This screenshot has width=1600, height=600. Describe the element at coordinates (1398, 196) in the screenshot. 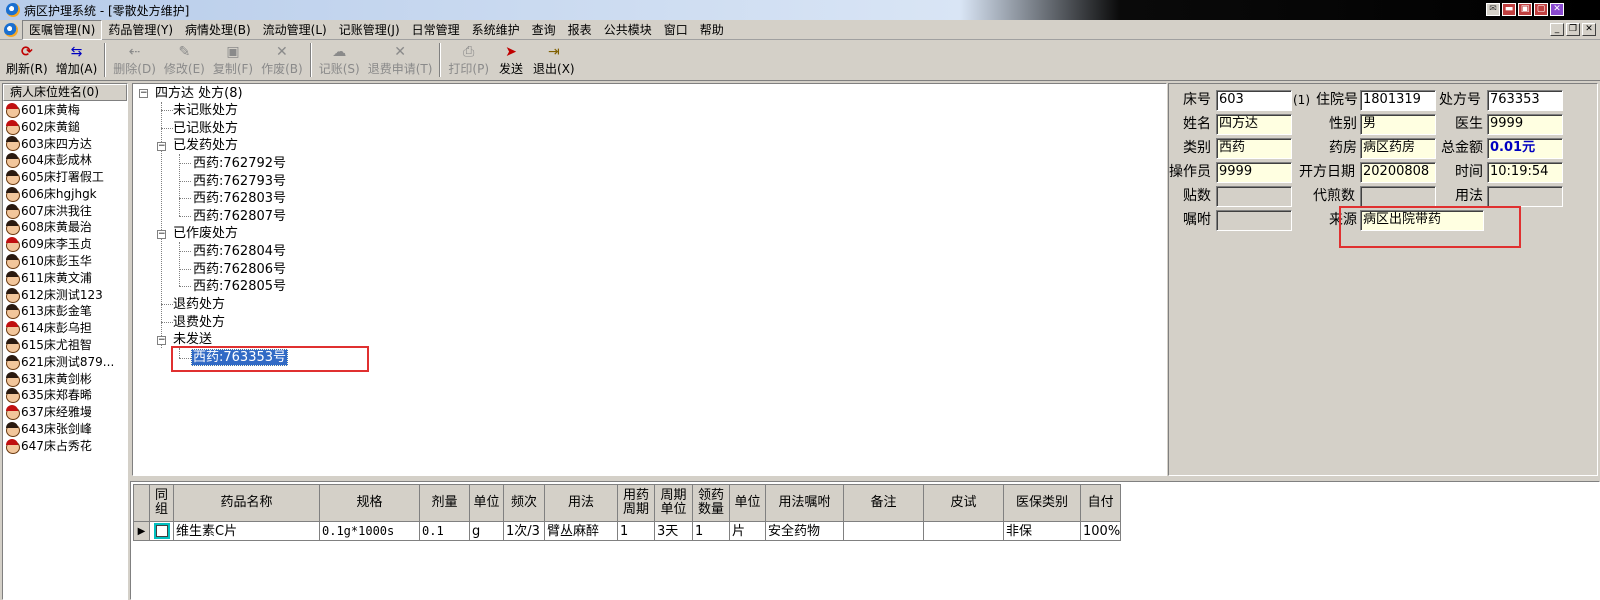

I see `decoct-field` at that location.